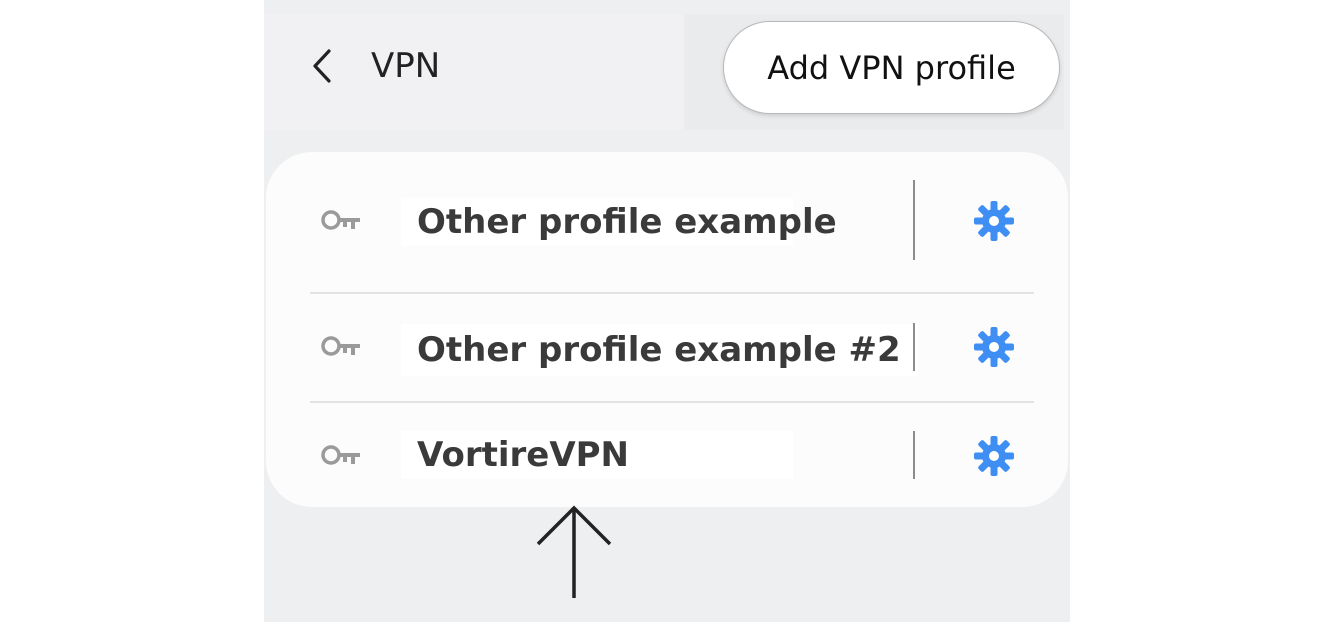  I want to click on vpn-profile-row-other-profile-example: Other profile example, so click(667, 222).